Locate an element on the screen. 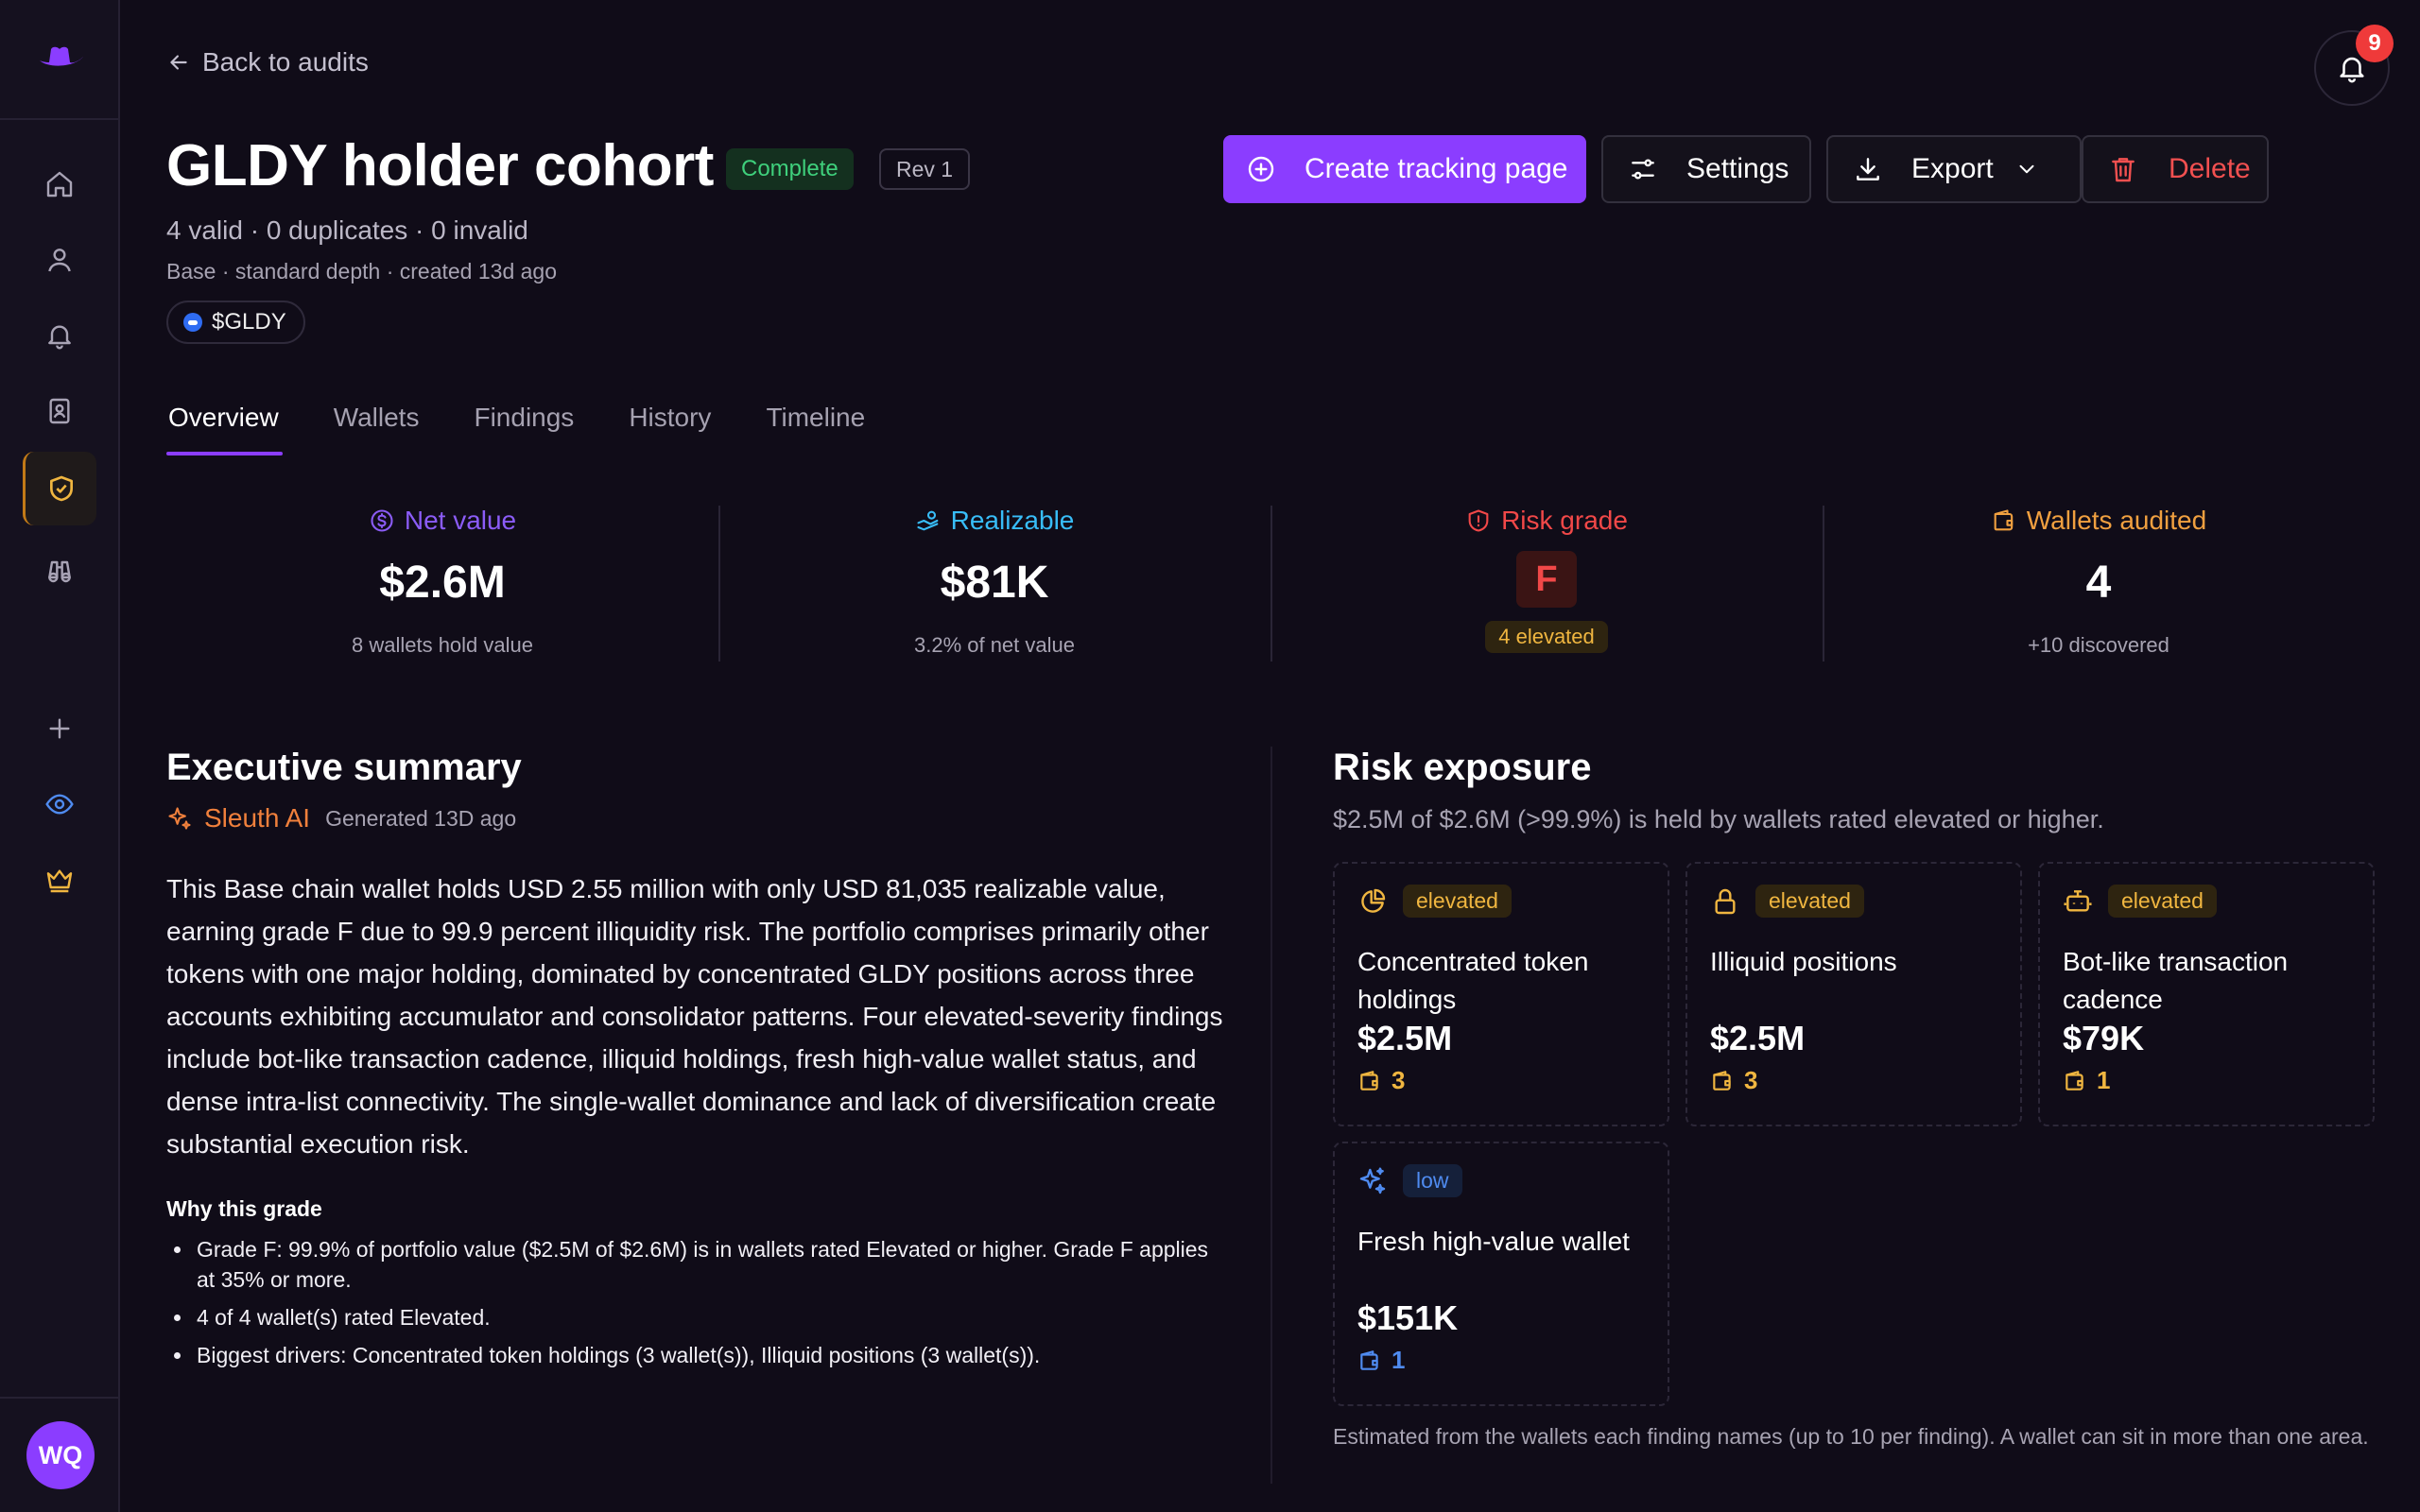 The height and width of the screenshot is (1512, 2420). sidebar-item-profile is located at coordinates (59, 260).